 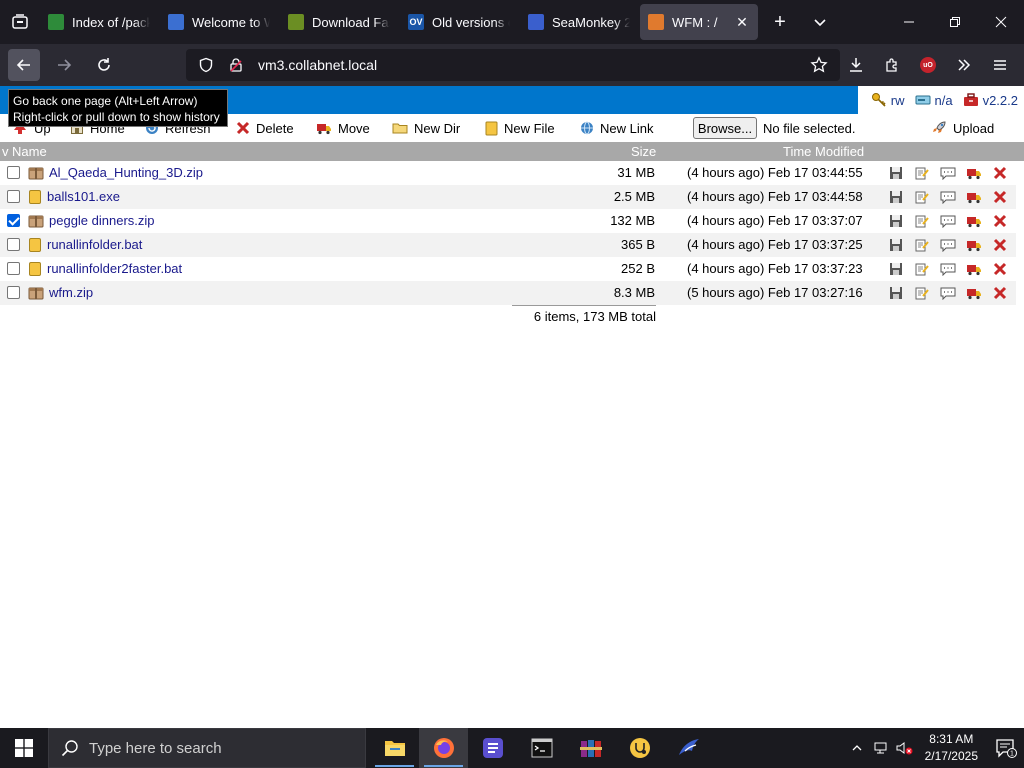 What do you see at coordinates (951, 748) in the screenshot?
I see `taskbar-clock: 8:31 AM 2/17/2025` at bounding box center [951, 748].